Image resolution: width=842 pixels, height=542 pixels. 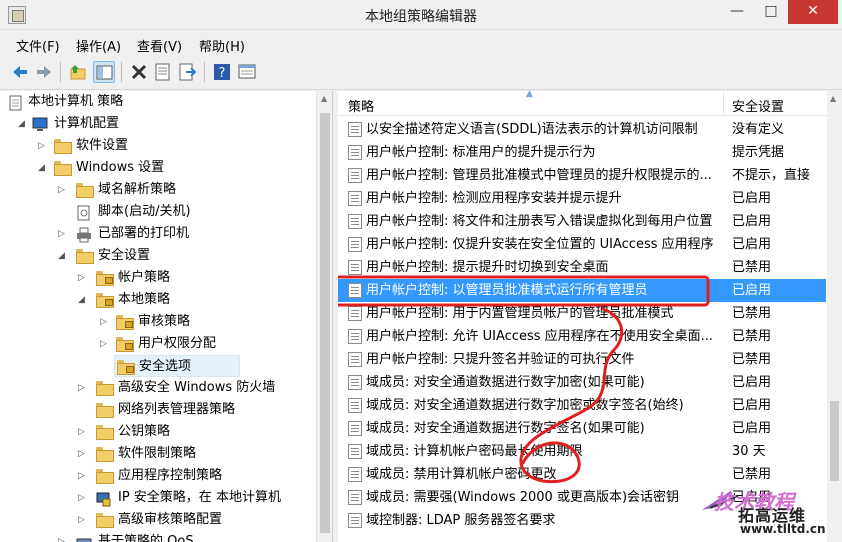 I want to click on title-bar: 本地组策略编辑器 — □ ✕, so click(x=421, y=15).